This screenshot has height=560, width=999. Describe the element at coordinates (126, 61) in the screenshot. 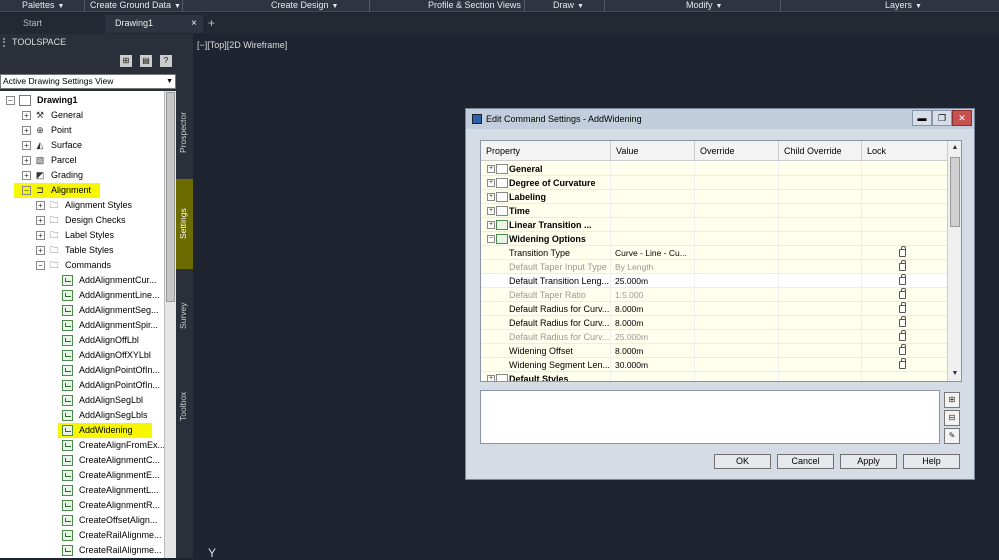

I see `hierarchy-icon: ⊞` at that location.